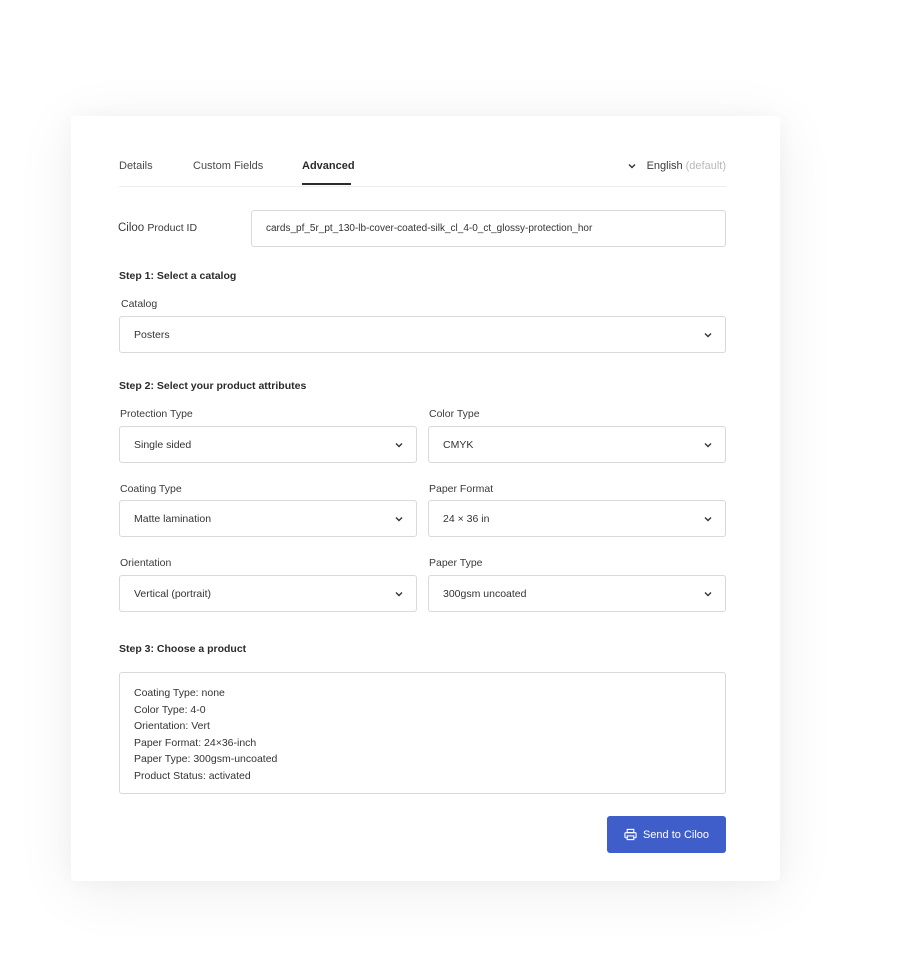 The height and width of the screenshot is (973, 900). I want to click on color-type-value: CMYK, so click(458, 444).